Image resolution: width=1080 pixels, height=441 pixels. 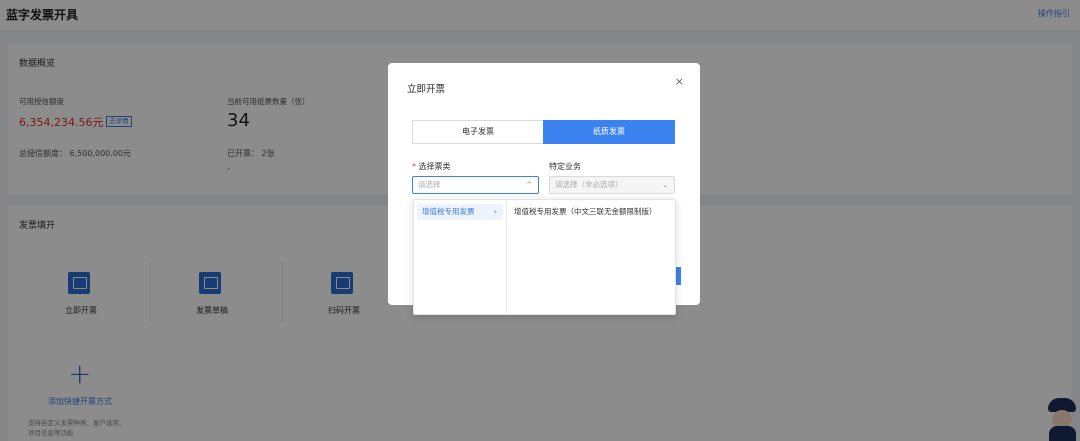 I want to click on ticket-type-select: 请选择 ^, so click(x=475, y=185).